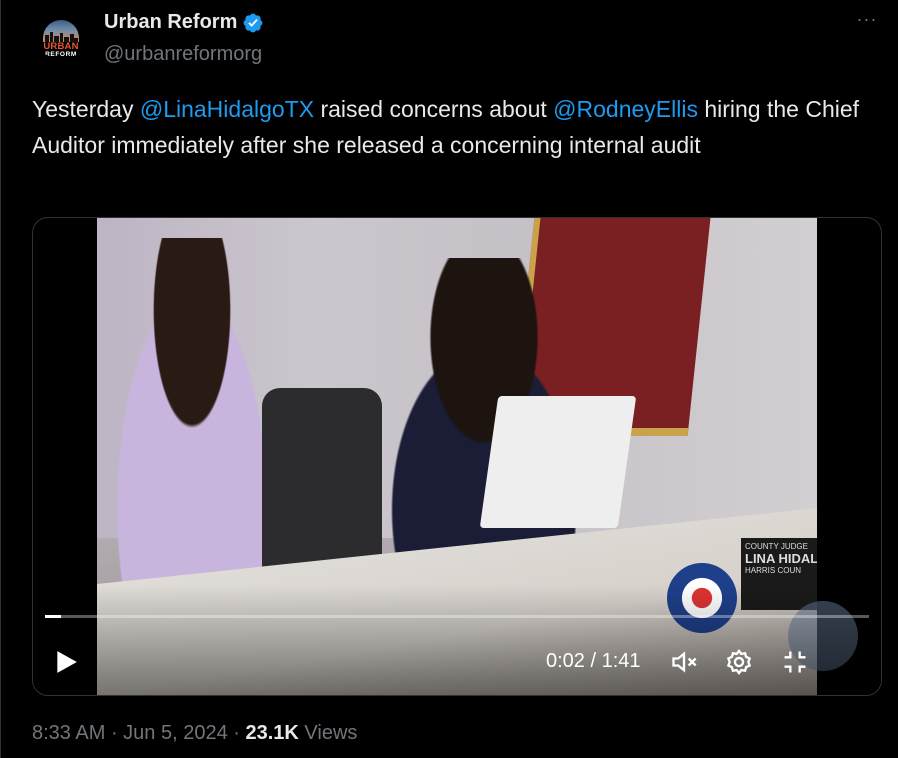 This screenshot has width=898, height=758. Describe the element at coordinates (192, 418) in the screenshot. I see `video-person-left` at that location.